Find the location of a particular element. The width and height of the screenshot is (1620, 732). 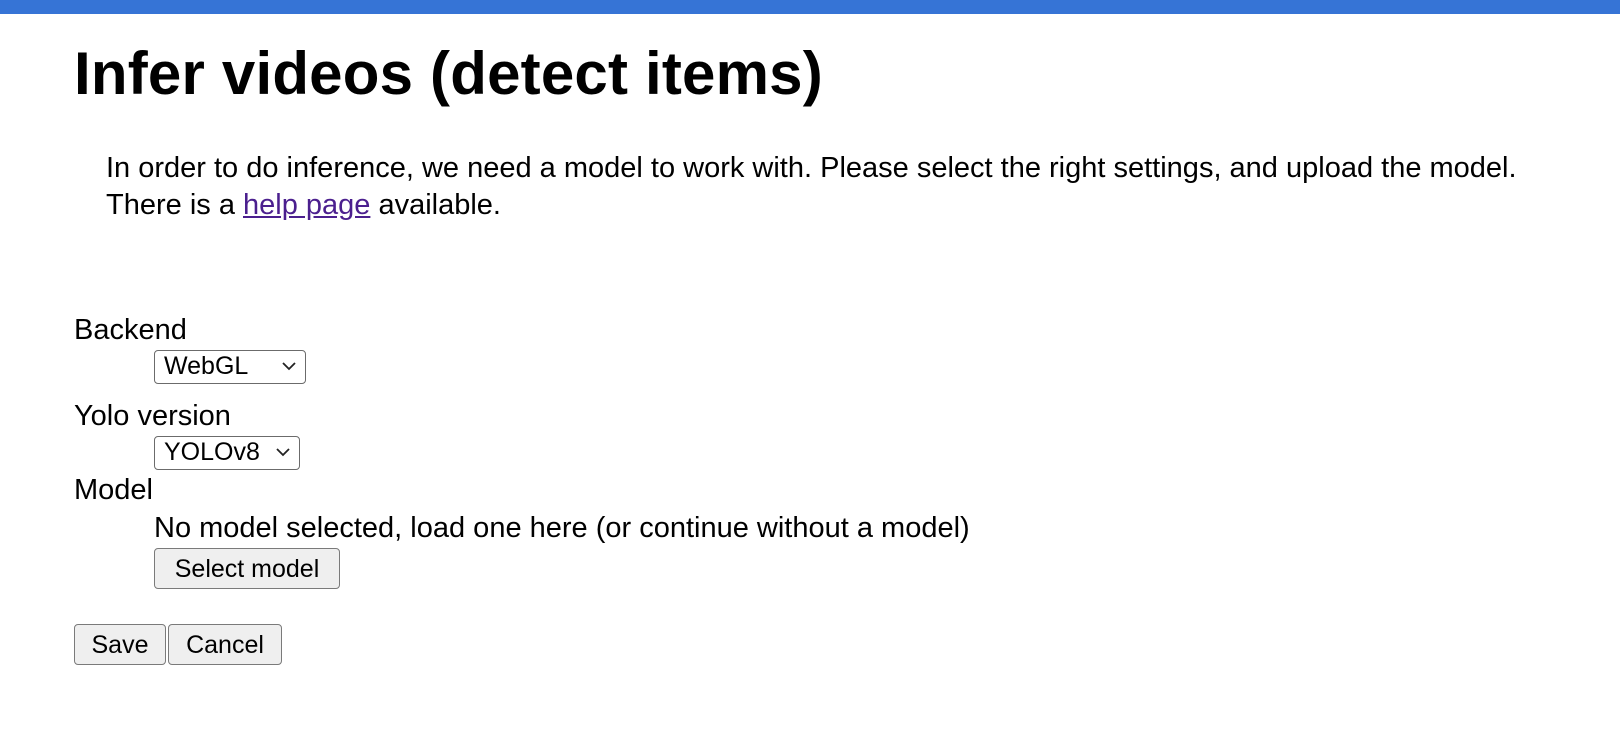

backend-label: Backend is located at coordinates (130, 330).